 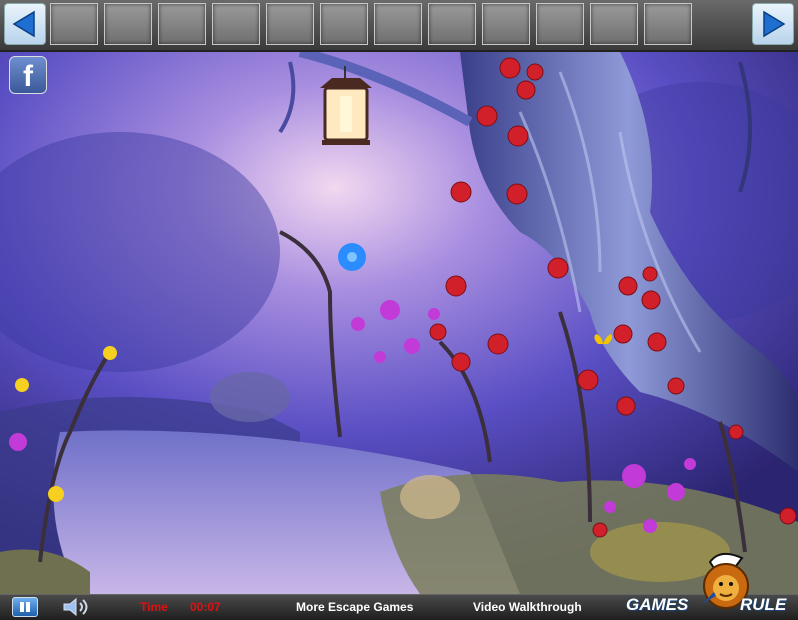 I want to click on left-arrow-icon, so click(x=23, y=24).